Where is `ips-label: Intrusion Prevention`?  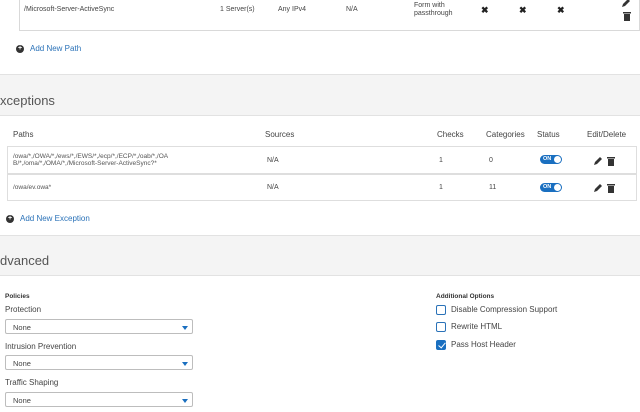
ips-label: Intrusion Prevention is located at coordinates (41, 346).